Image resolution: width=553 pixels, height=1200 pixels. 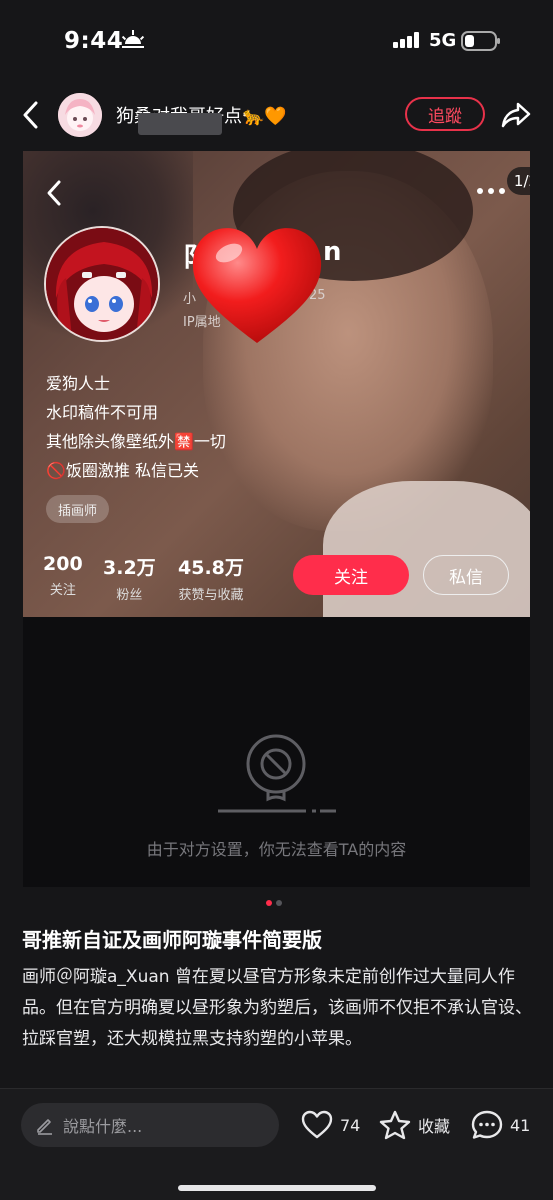 I want to click on screenshot-more-icon, so click(x=491, y=191).